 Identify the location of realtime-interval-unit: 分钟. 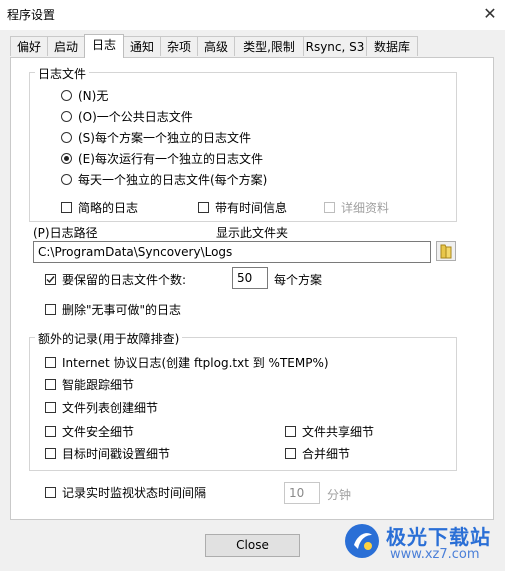
(339, 495).